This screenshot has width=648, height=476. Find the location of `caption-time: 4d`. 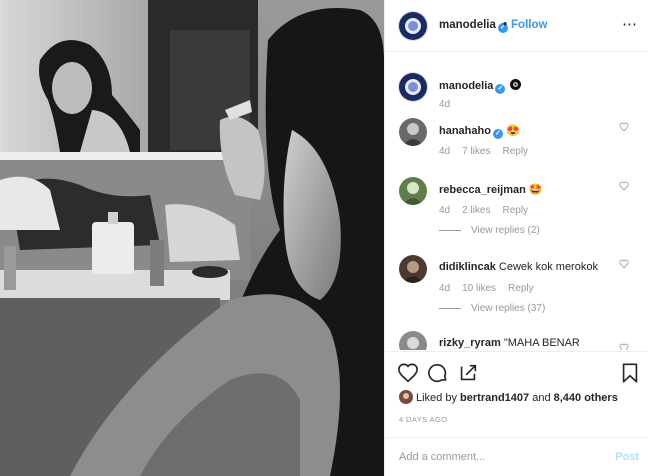

caption-time: 4d is located at coordinates (445, 104).